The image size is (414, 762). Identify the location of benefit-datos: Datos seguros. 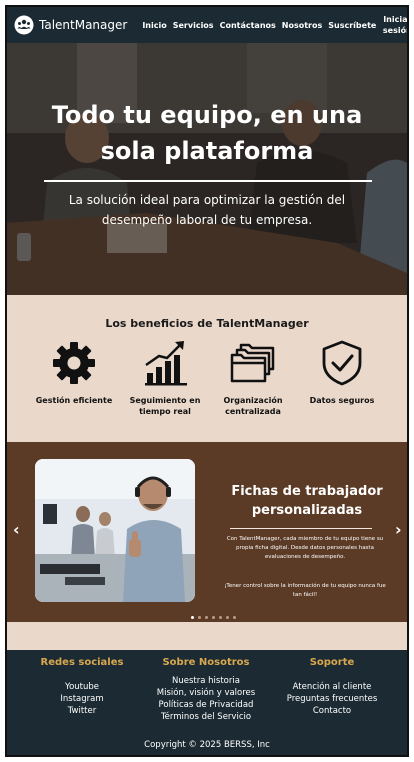
(342, 372).